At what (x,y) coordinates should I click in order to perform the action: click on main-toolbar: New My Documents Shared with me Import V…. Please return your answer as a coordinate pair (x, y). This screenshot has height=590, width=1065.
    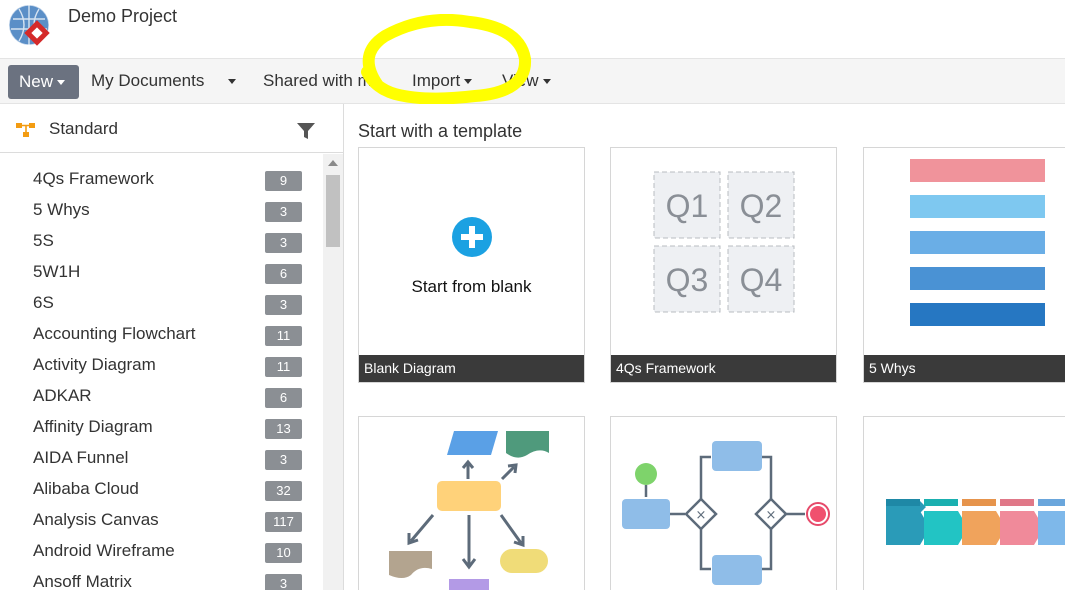
    Looking at the image, I should click on (532, 81).